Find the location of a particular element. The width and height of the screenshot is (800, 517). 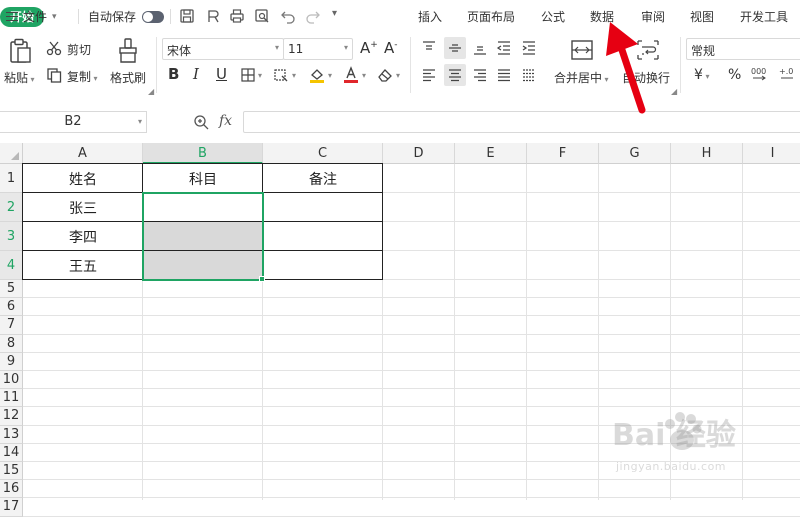

row-header-15: 15 is located at coordinates (11, 471).